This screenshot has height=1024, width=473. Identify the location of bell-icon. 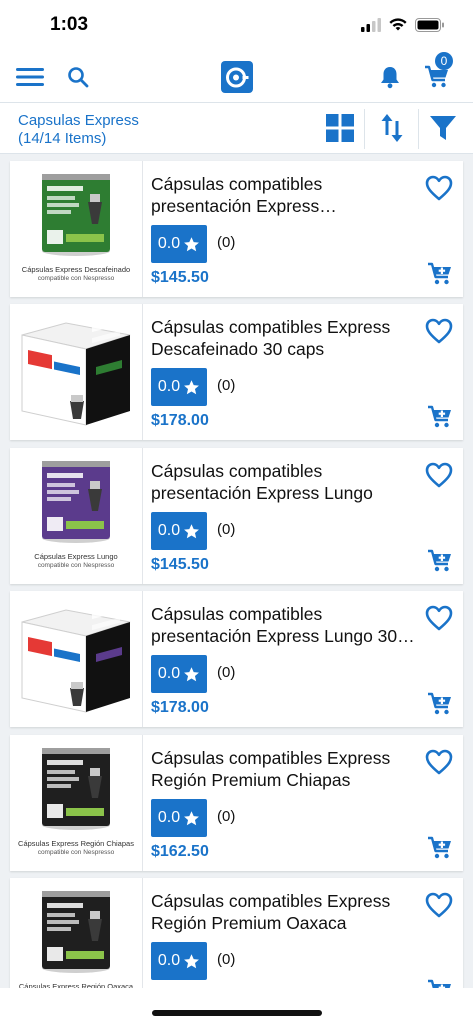
(390, 78).